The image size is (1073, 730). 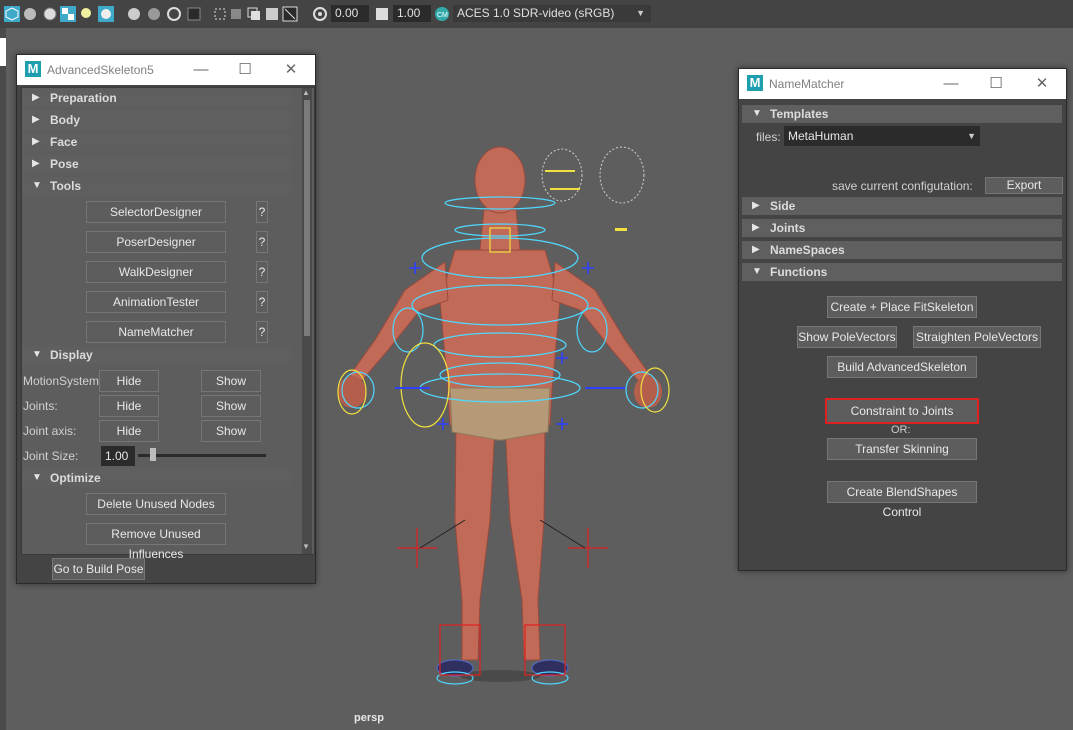 I want to click on textured-icon, so click(x=50, y=14).